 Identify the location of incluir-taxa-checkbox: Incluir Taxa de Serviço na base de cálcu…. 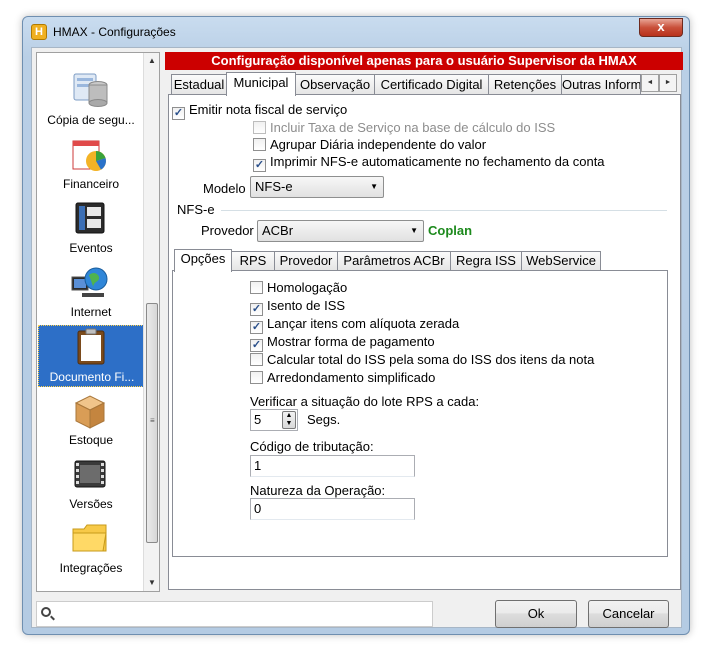
(404, 128).